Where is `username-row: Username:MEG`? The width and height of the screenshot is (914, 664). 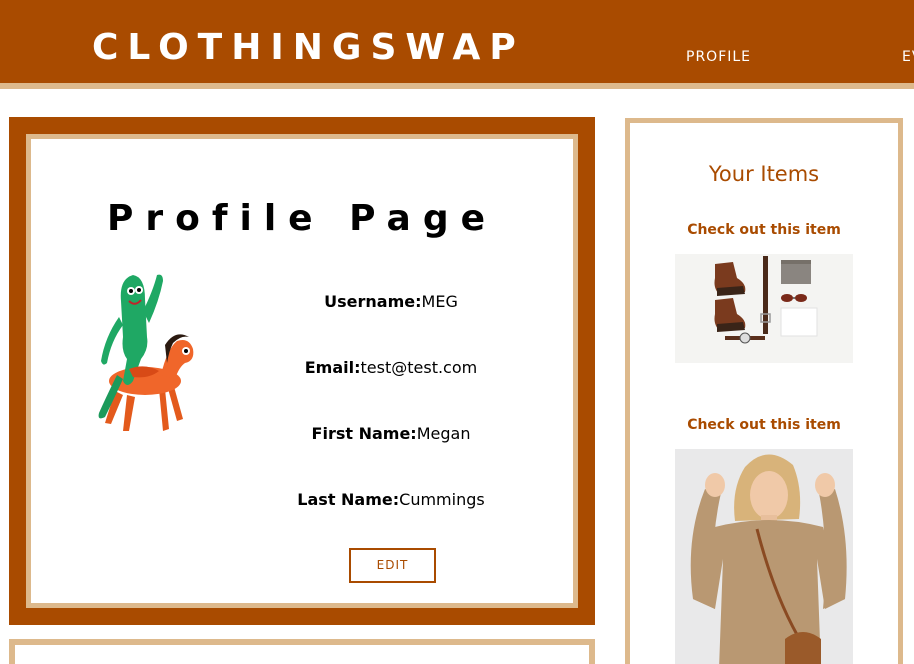 username-row: Username:MEG is located at coordinates (391, 302).